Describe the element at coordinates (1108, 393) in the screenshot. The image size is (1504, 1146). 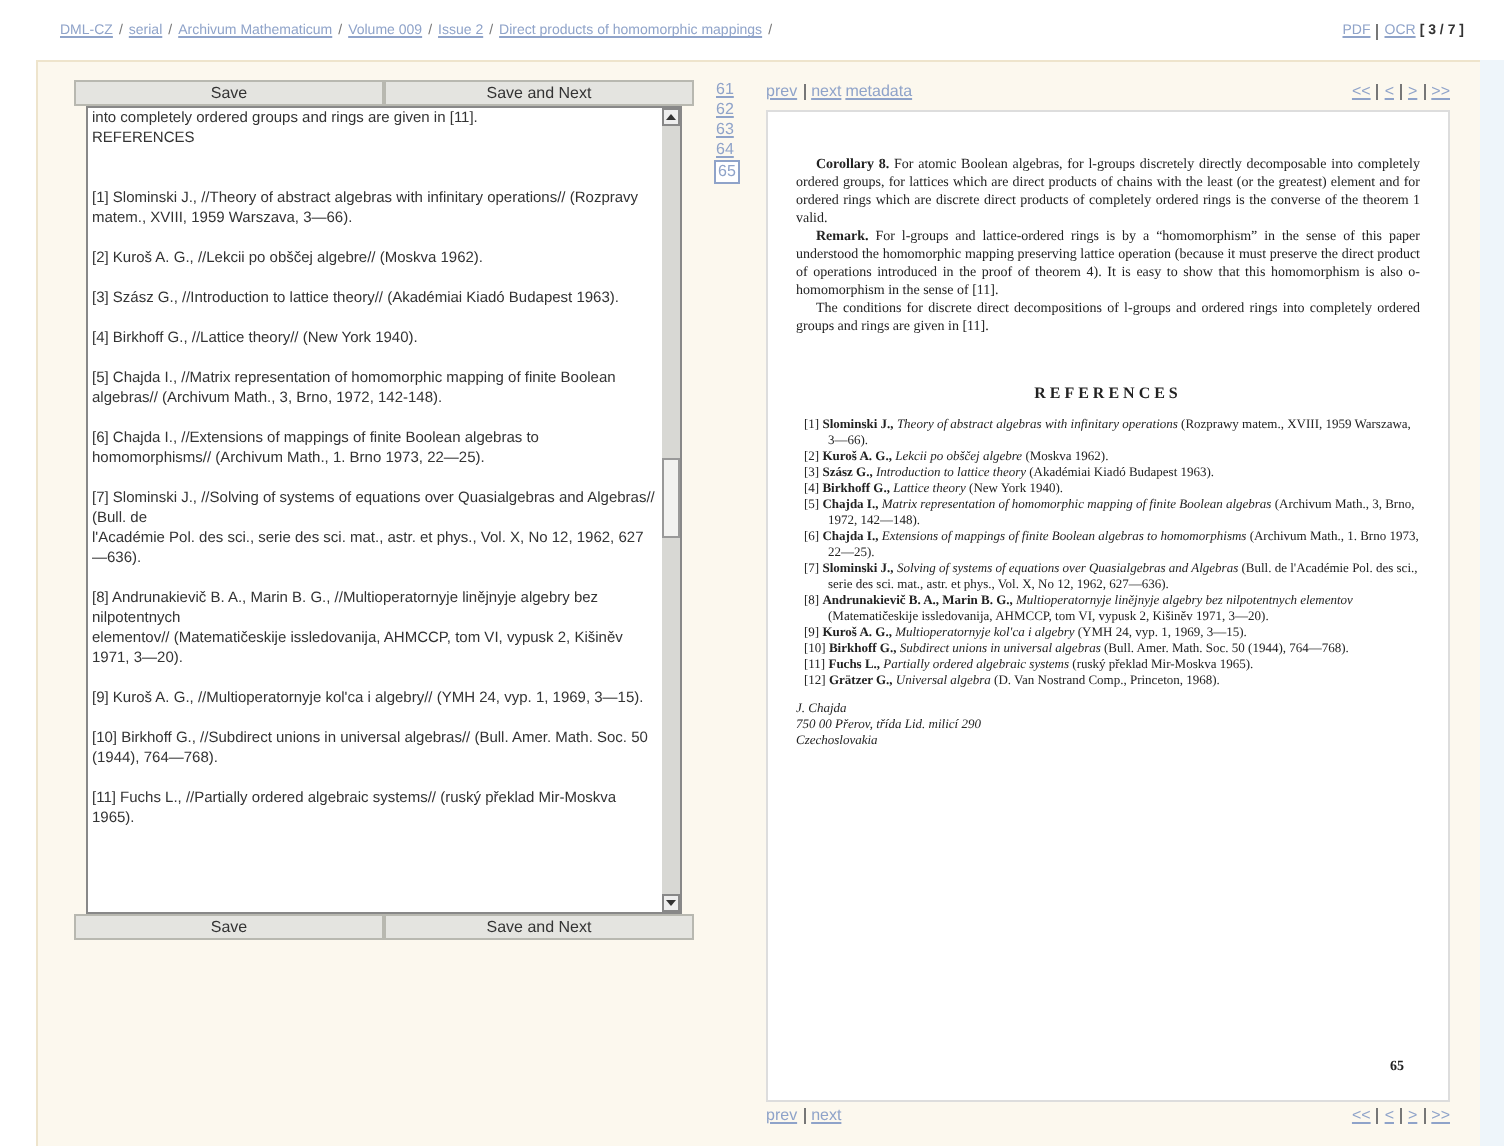
I see `references-heading: REFERENCES` at that location.